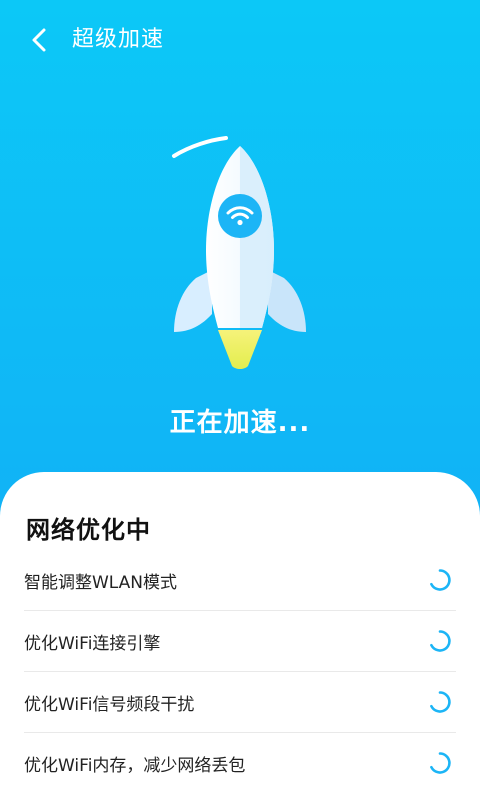 The width and height of the screenshot is (480, 800). I want to click on task-label: 优化WiFi连接引擎, so click(92, 644).